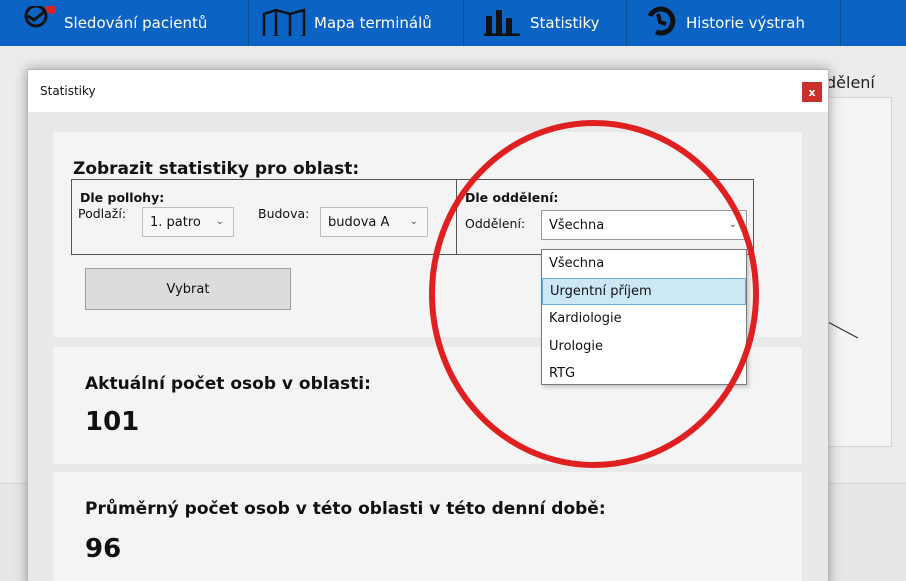  Describe the element at coordinates (284, 213) in the screenshot. I see `building-label: Budova:` at that location.